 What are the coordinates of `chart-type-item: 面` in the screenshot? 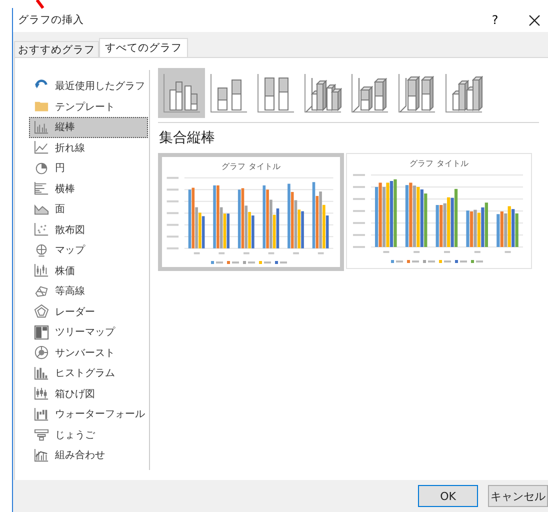 It's located at (88, 209).